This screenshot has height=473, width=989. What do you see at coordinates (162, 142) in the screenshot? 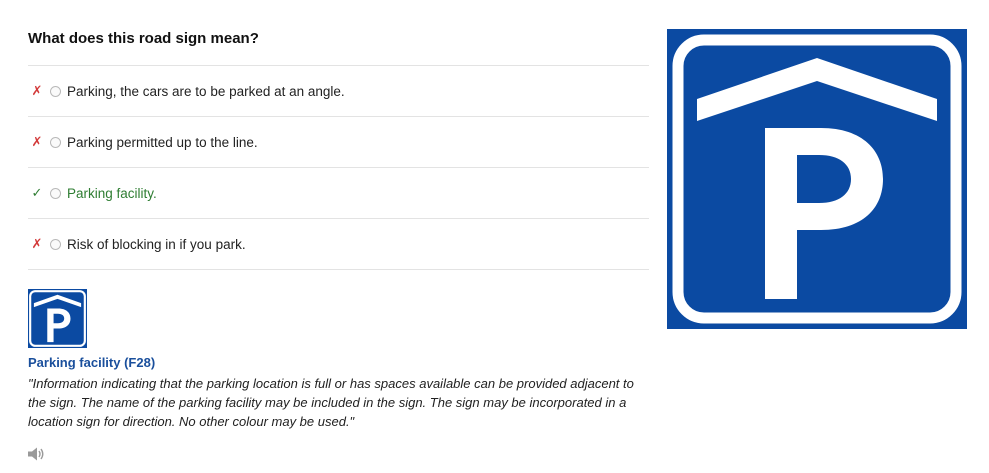
I see `answer-option-label: Parking permitted up to the line.` at bounding box center [162, 142].